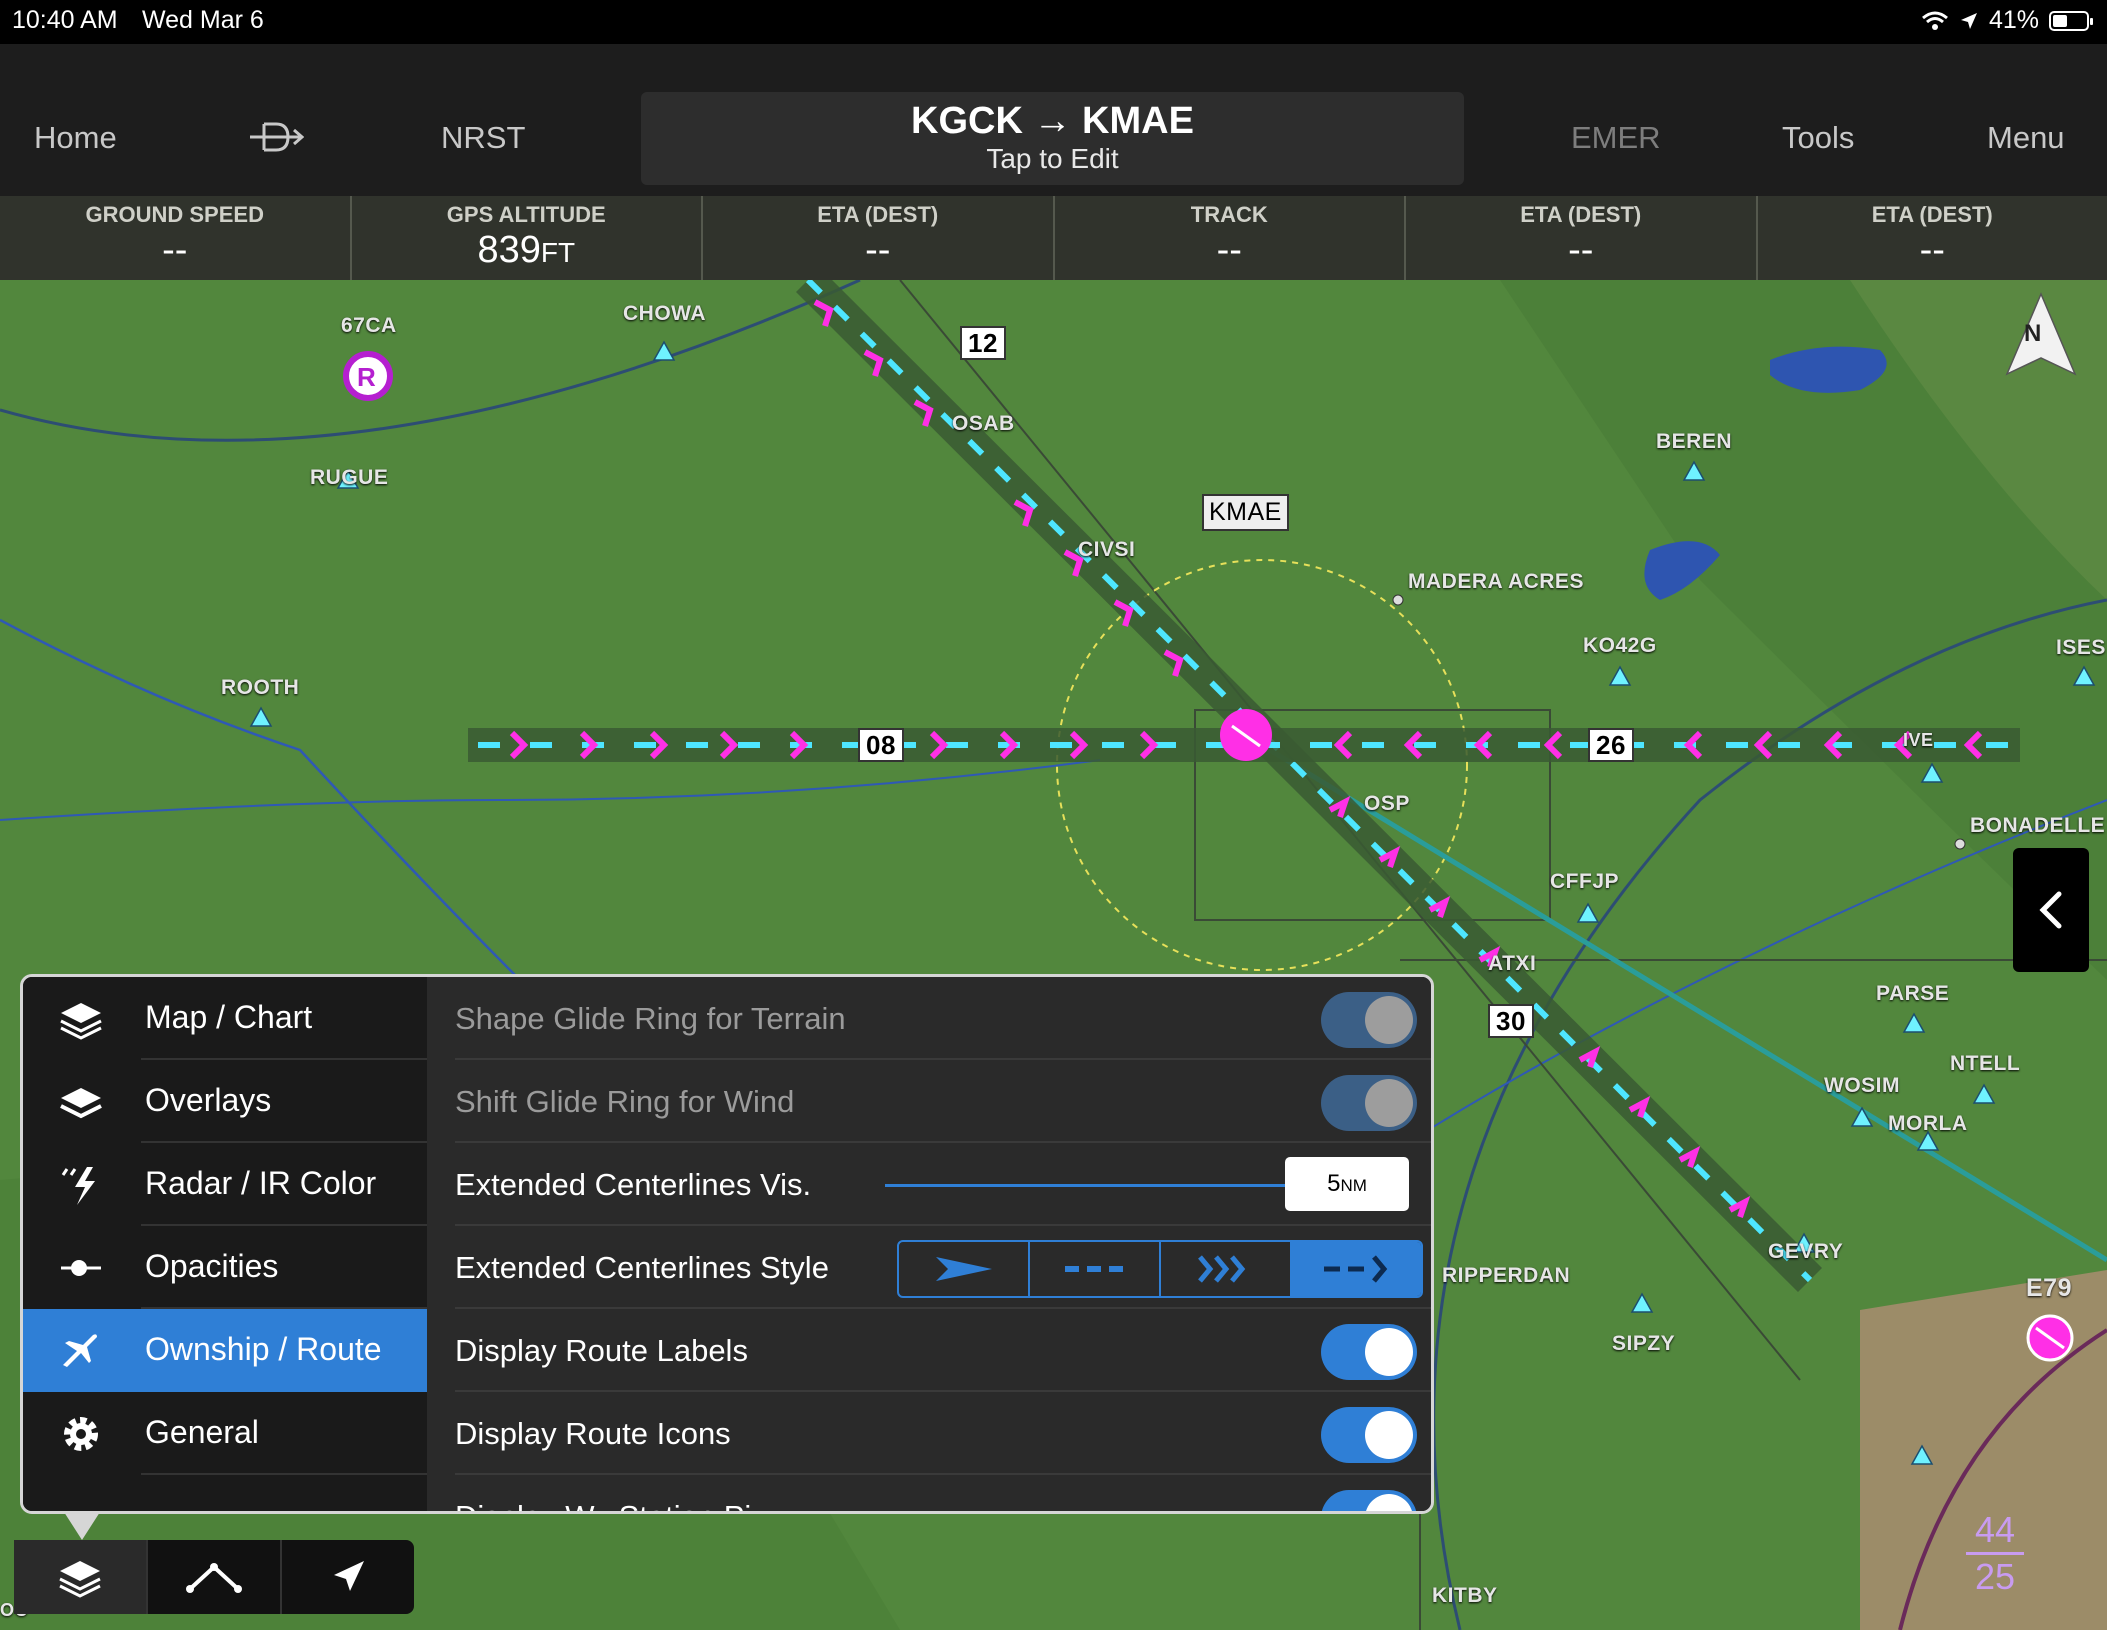  I want to click on waypoint-osp: OSP, so click(1387, 804).